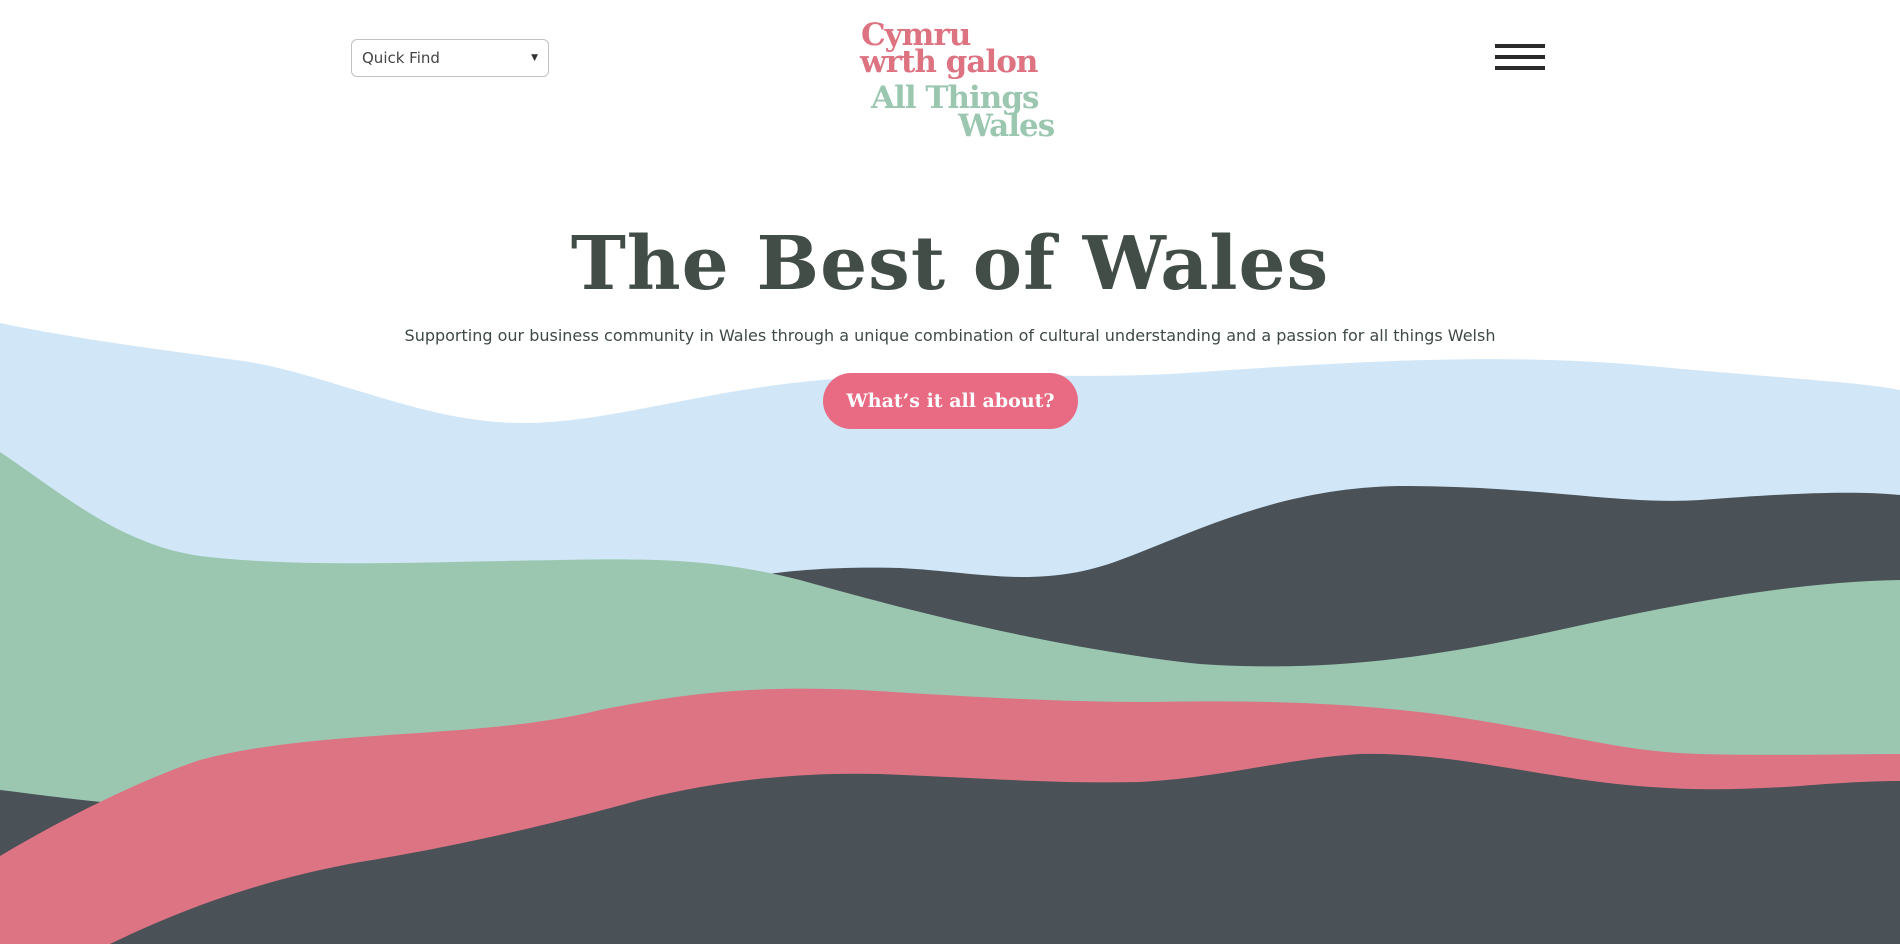 This screenshot has height=944, width=1900. What do you see at coordinates (949, 62) in the screenshot?
I see `logo-welsh-line-2: wrth galon` at bounding box center [949, 62].